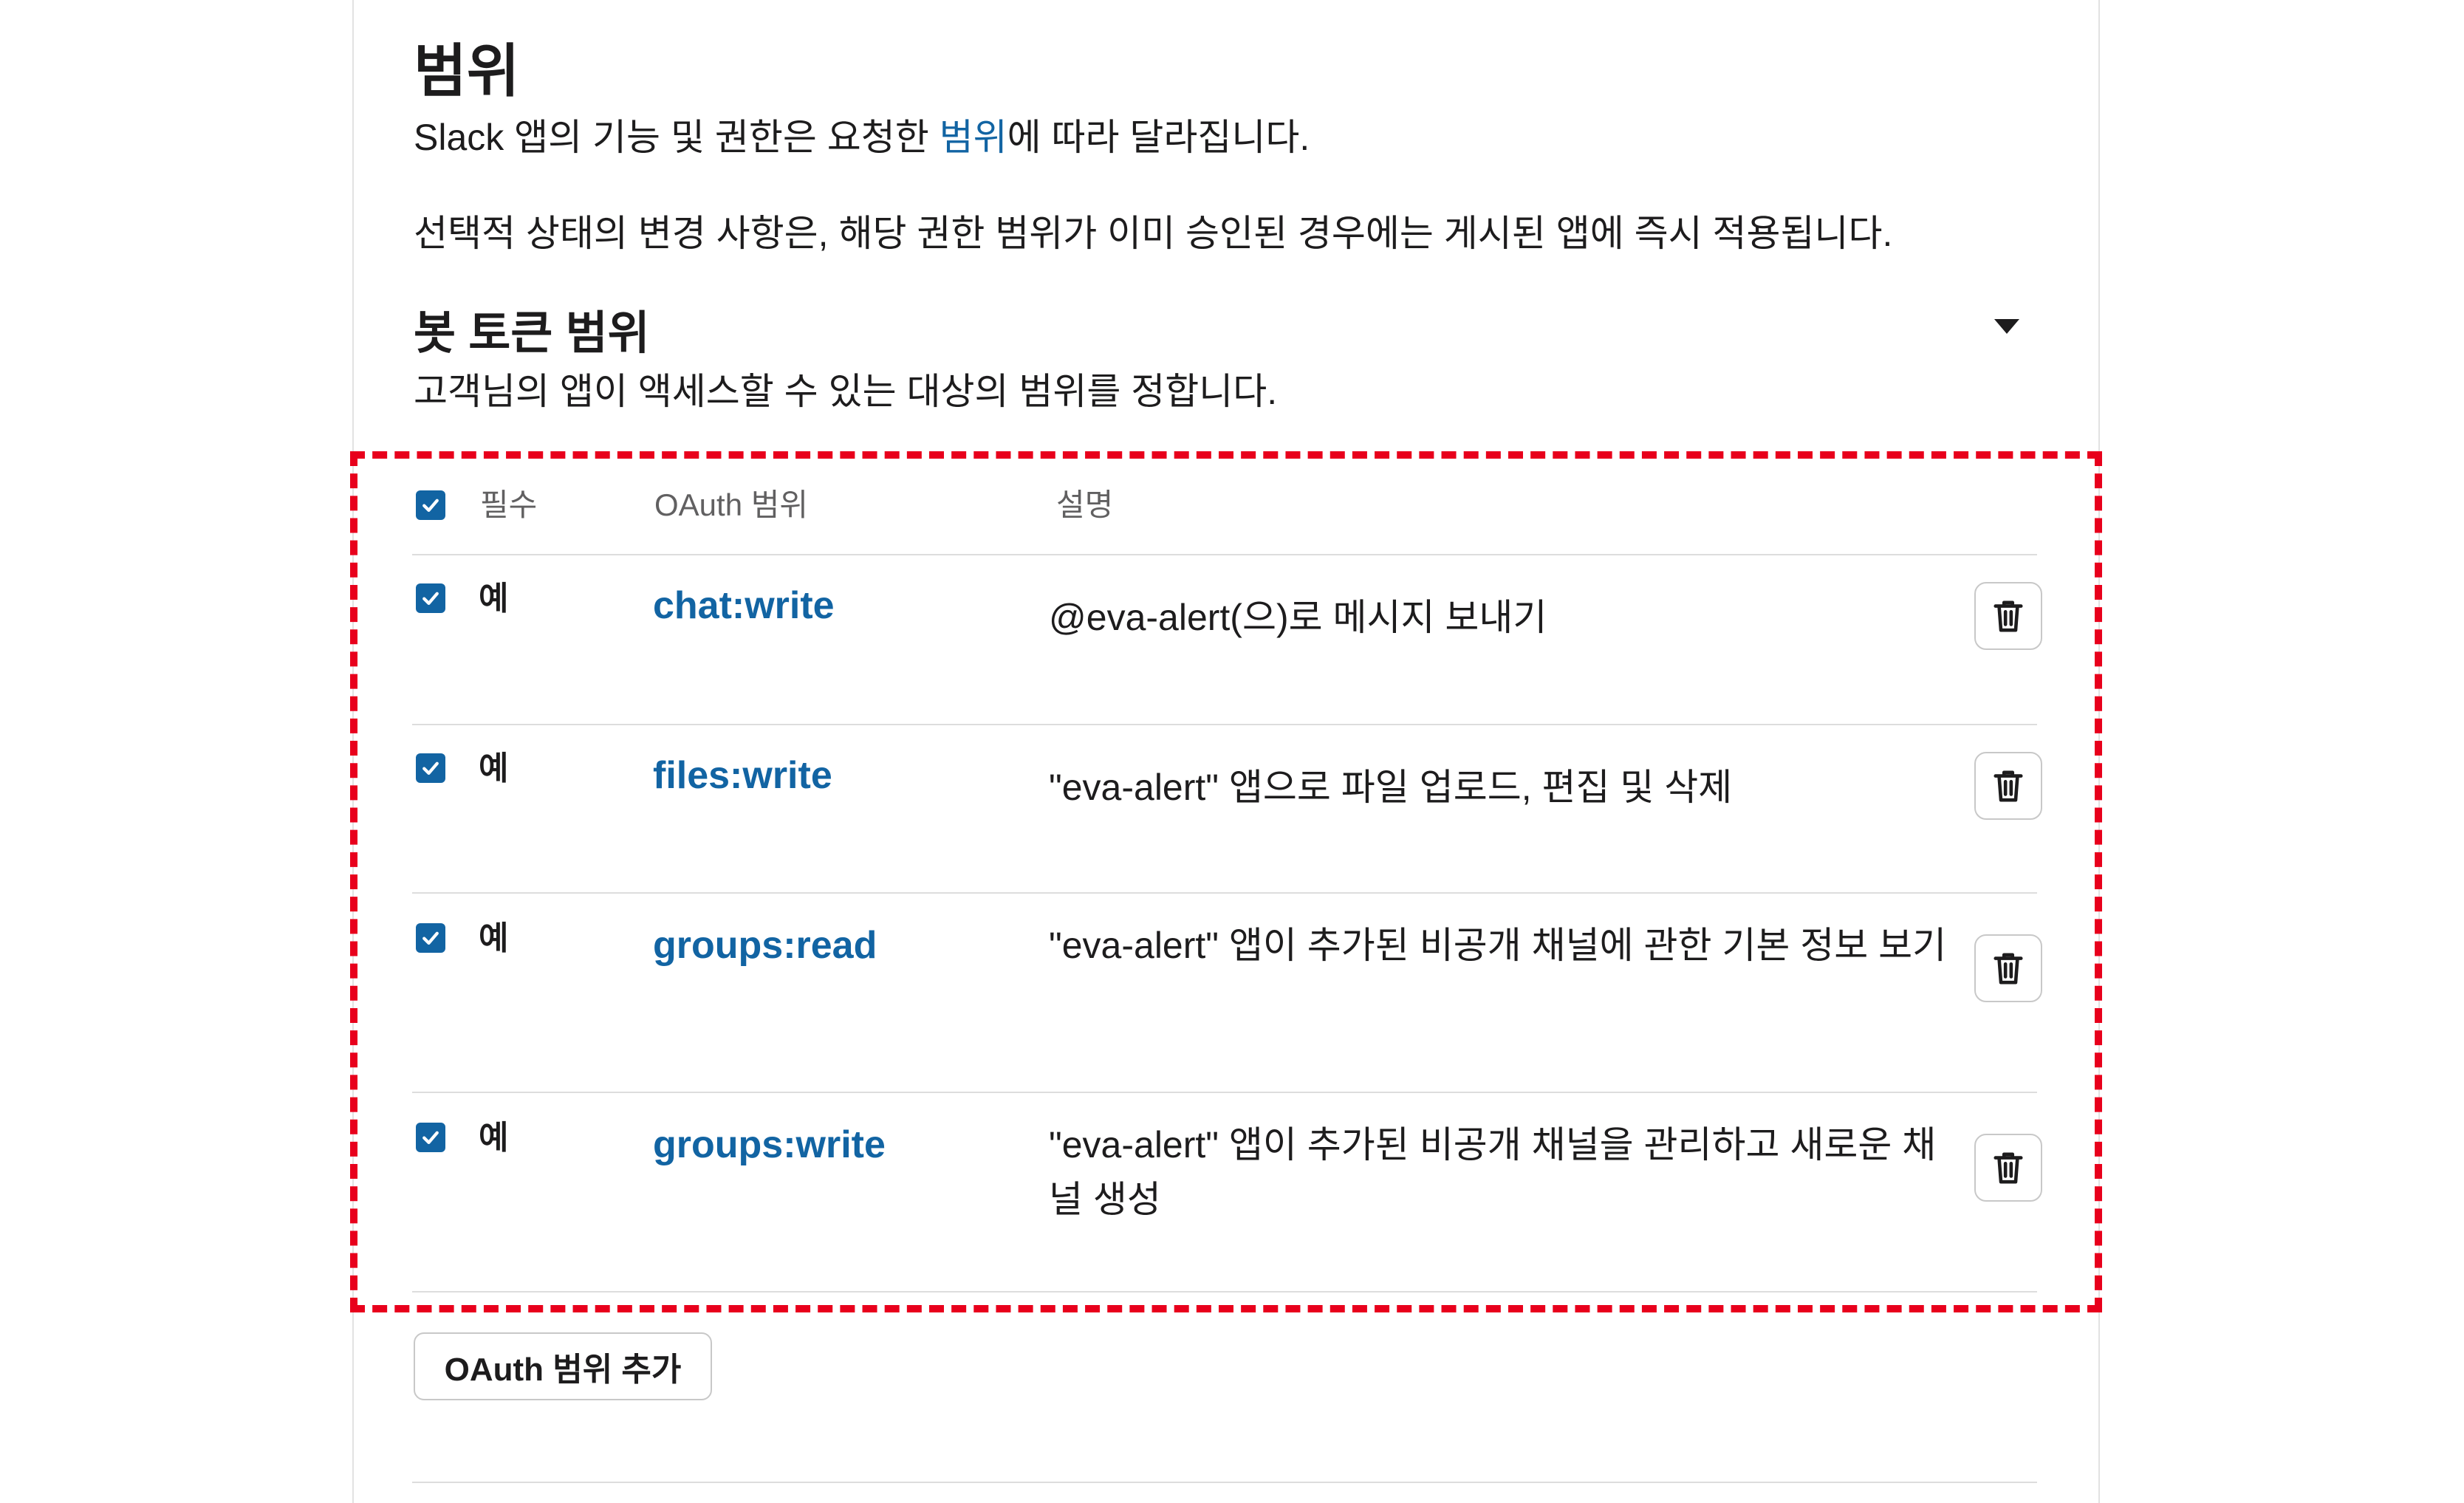 Image resolution: width=2464 pixels, height=1503 pixels. I want to click on column-header-required: 필수, so click(509, 504).